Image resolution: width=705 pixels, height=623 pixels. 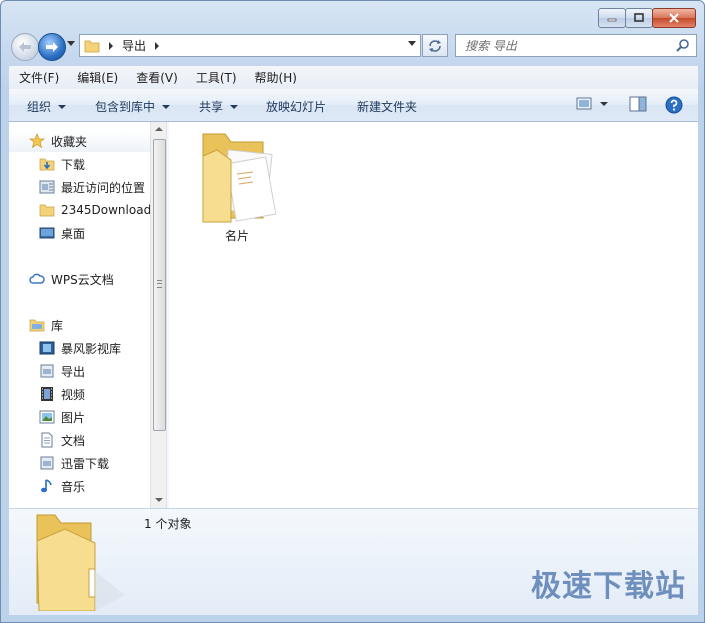 I want to click on sidebar-item-label: 2345Downloads, so click(x=105, y=210).